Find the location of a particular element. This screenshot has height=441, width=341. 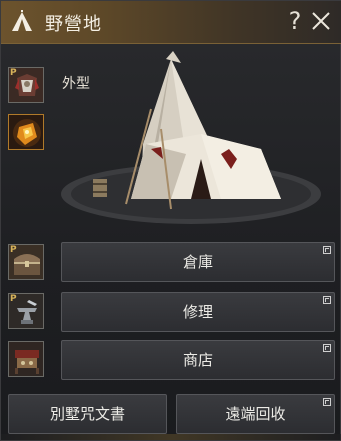

storage-label: 倉庫 is located at coordinates (197, 262).